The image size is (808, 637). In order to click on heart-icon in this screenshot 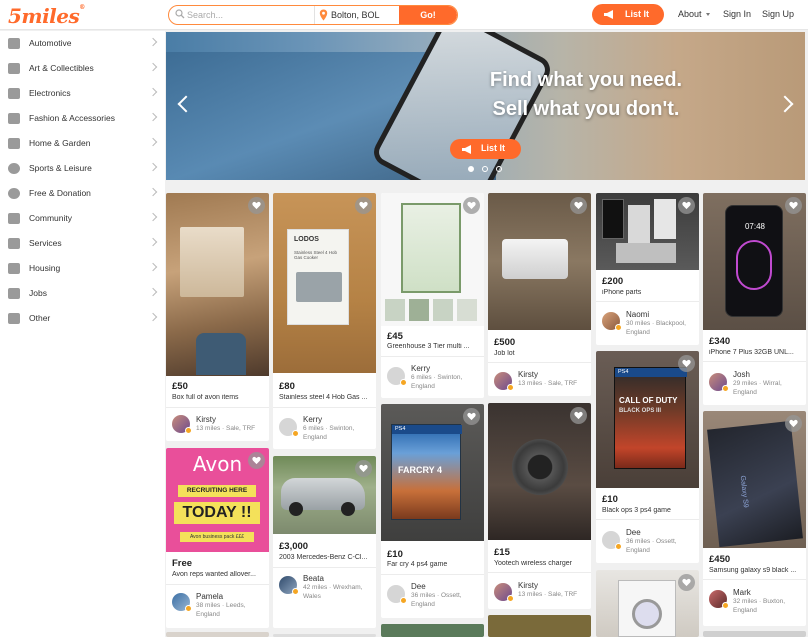, I will do `click(793, 205)`.